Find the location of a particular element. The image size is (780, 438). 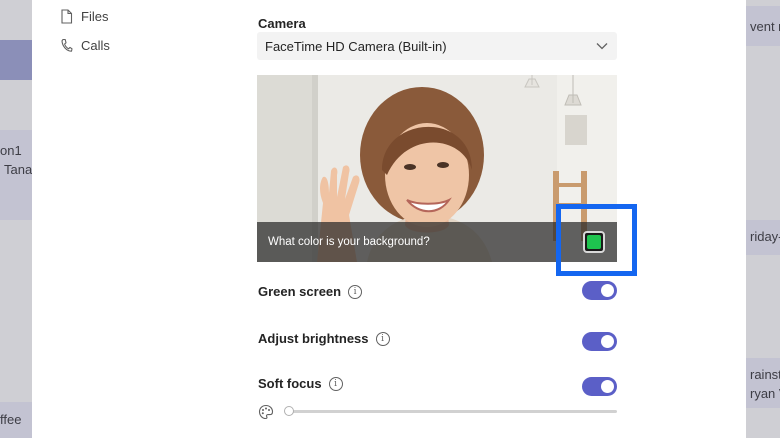

nav-item-label: Calls is located at coordinates (95, 45).